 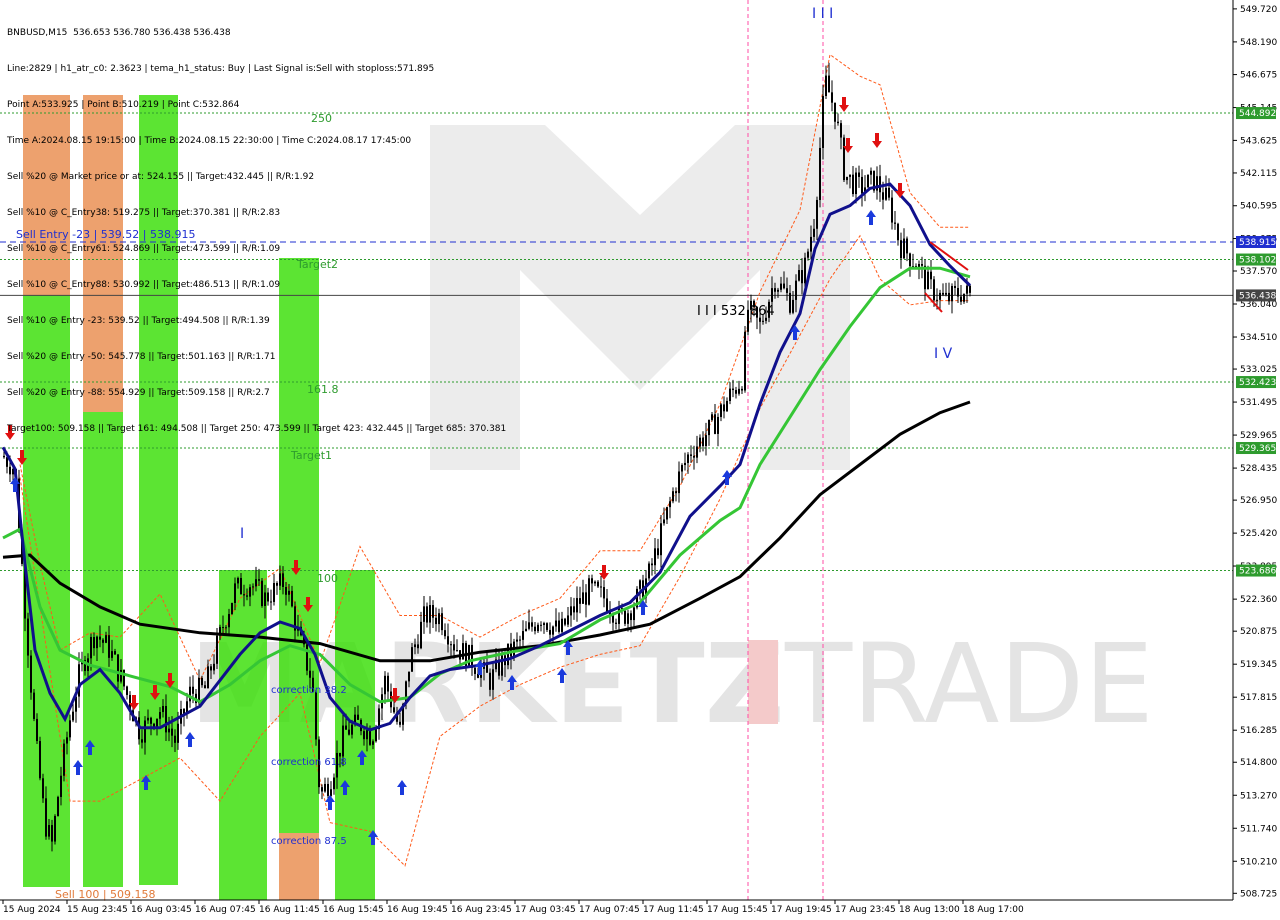 What do you see at coordinates (1258, 272) in the screenshot?
I see `price-tick-label: 537.570` at bounding box center [1258, 272].